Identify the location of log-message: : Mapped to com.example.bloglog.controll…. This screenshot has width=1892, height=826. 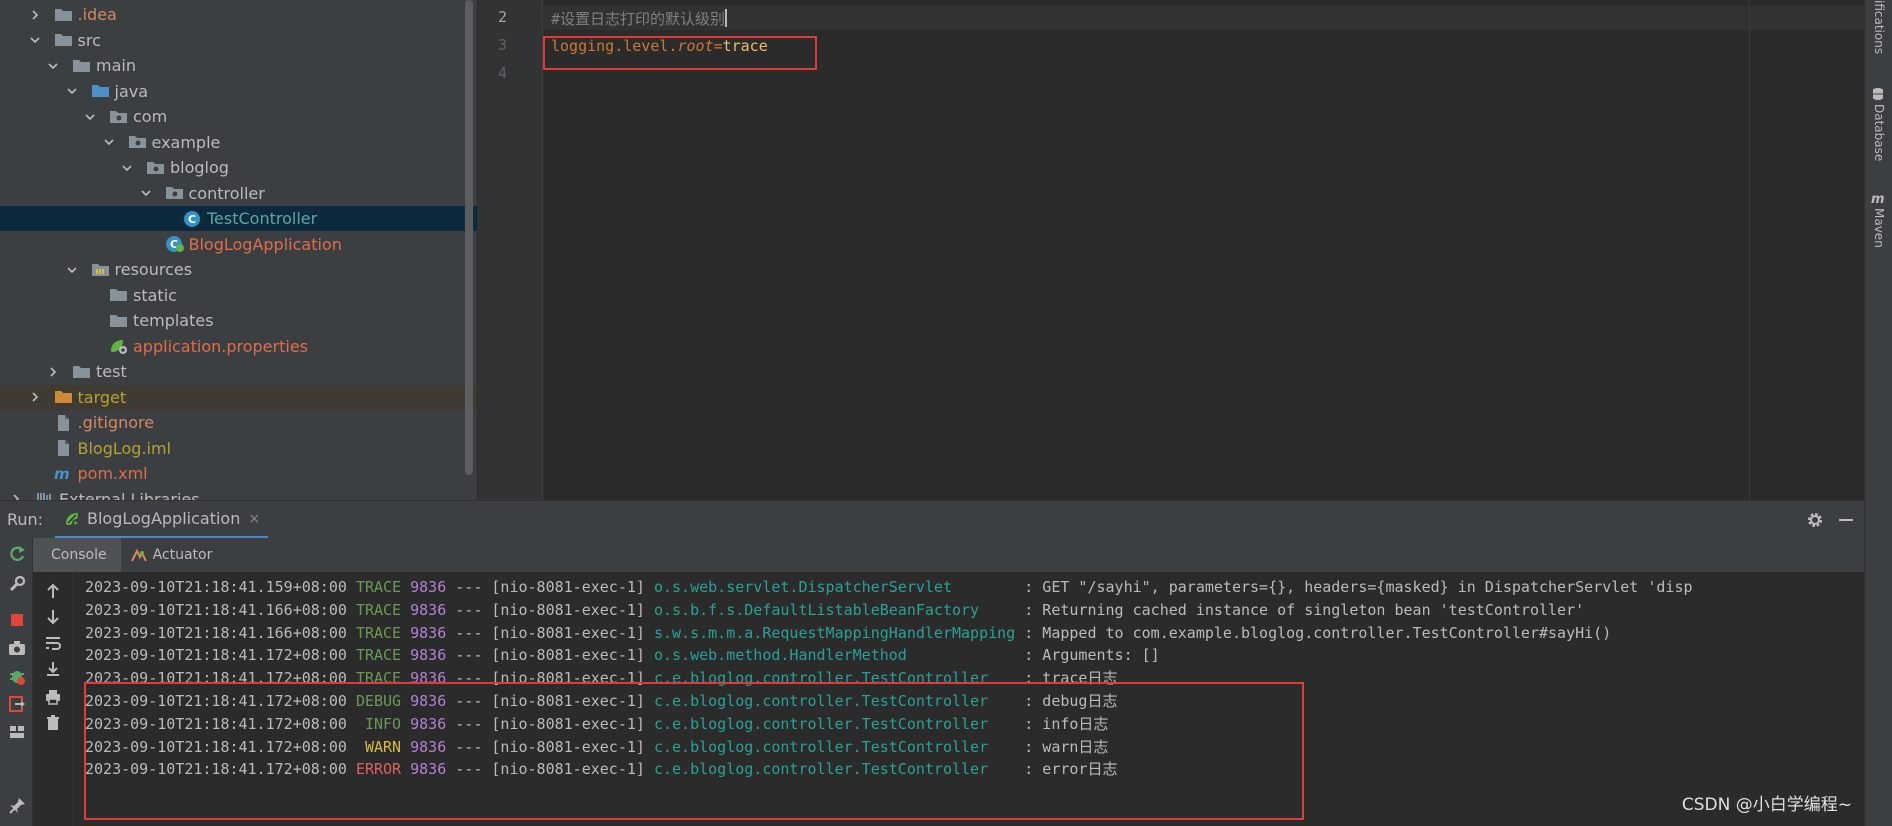
(1318, 632).